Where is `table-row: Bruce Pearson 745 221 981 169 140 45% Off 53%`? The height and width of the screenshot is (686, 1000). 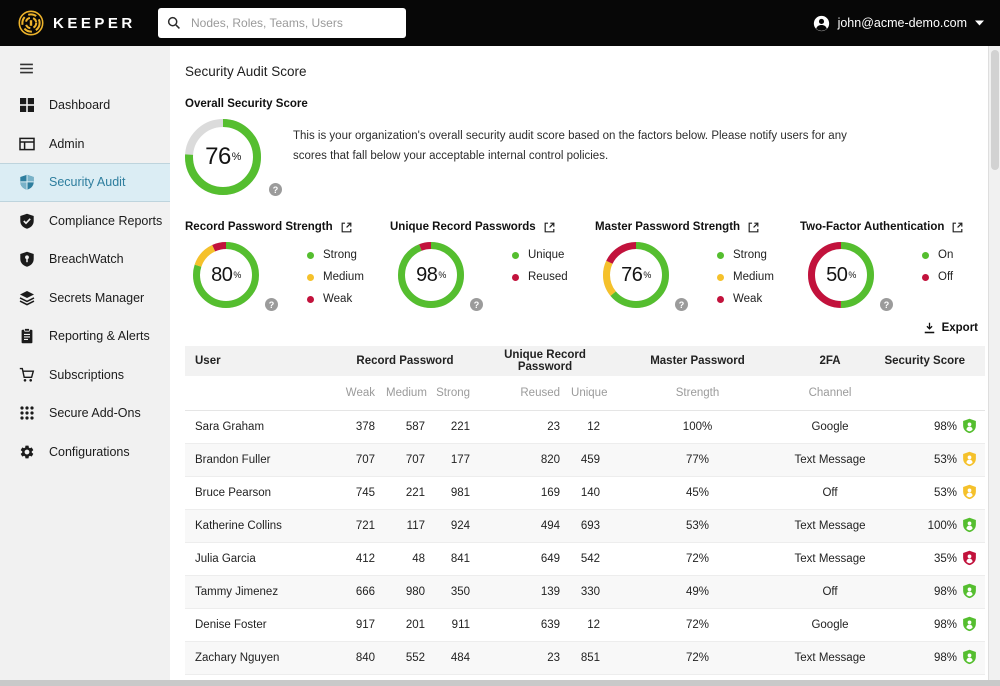 table-row: Bruce Pearson 745 221 981 169 140 45% Off 53% is located at coordinates (585, 492).